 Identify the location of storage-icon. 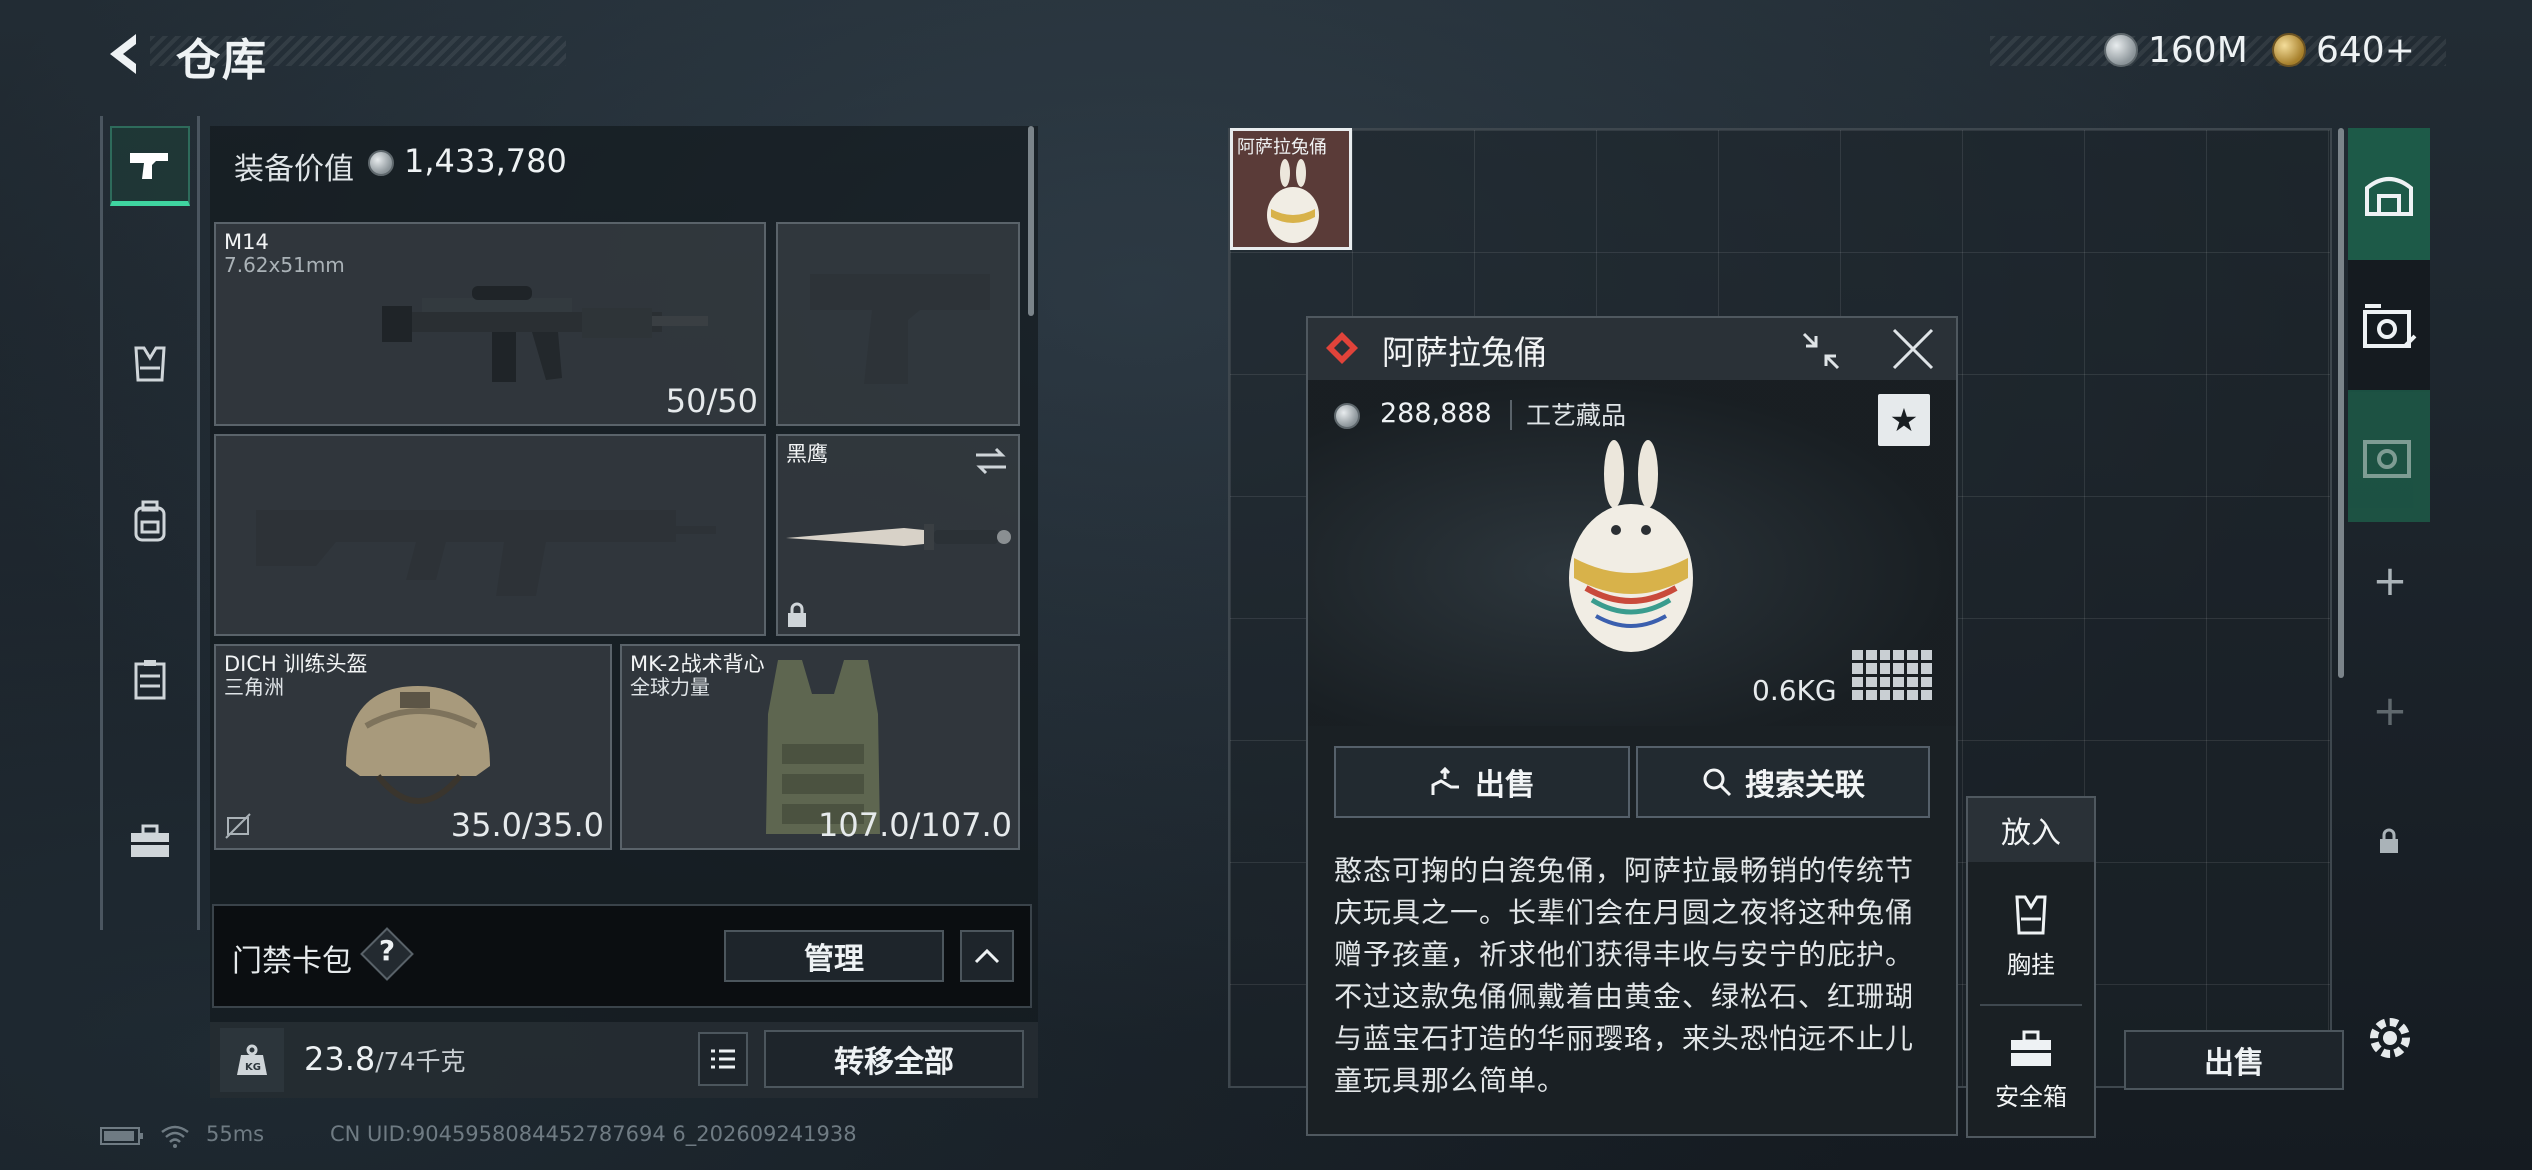
(2389, 196).